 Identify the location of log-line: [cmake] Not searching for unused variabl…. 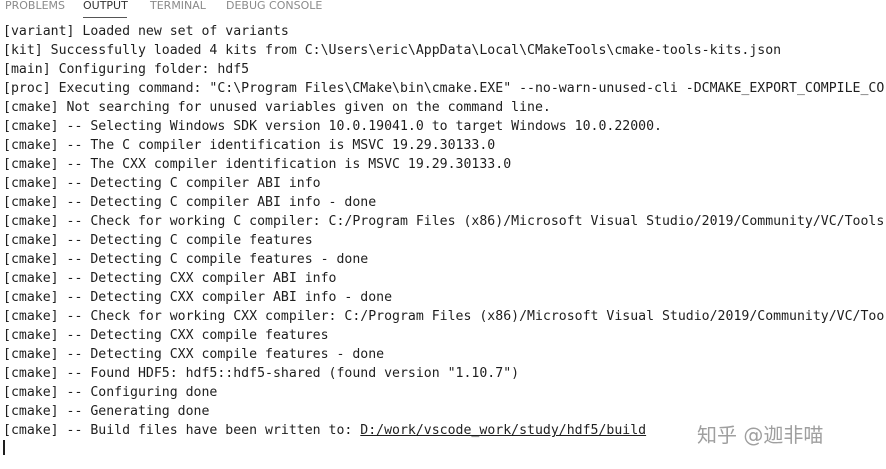
(277, 107).